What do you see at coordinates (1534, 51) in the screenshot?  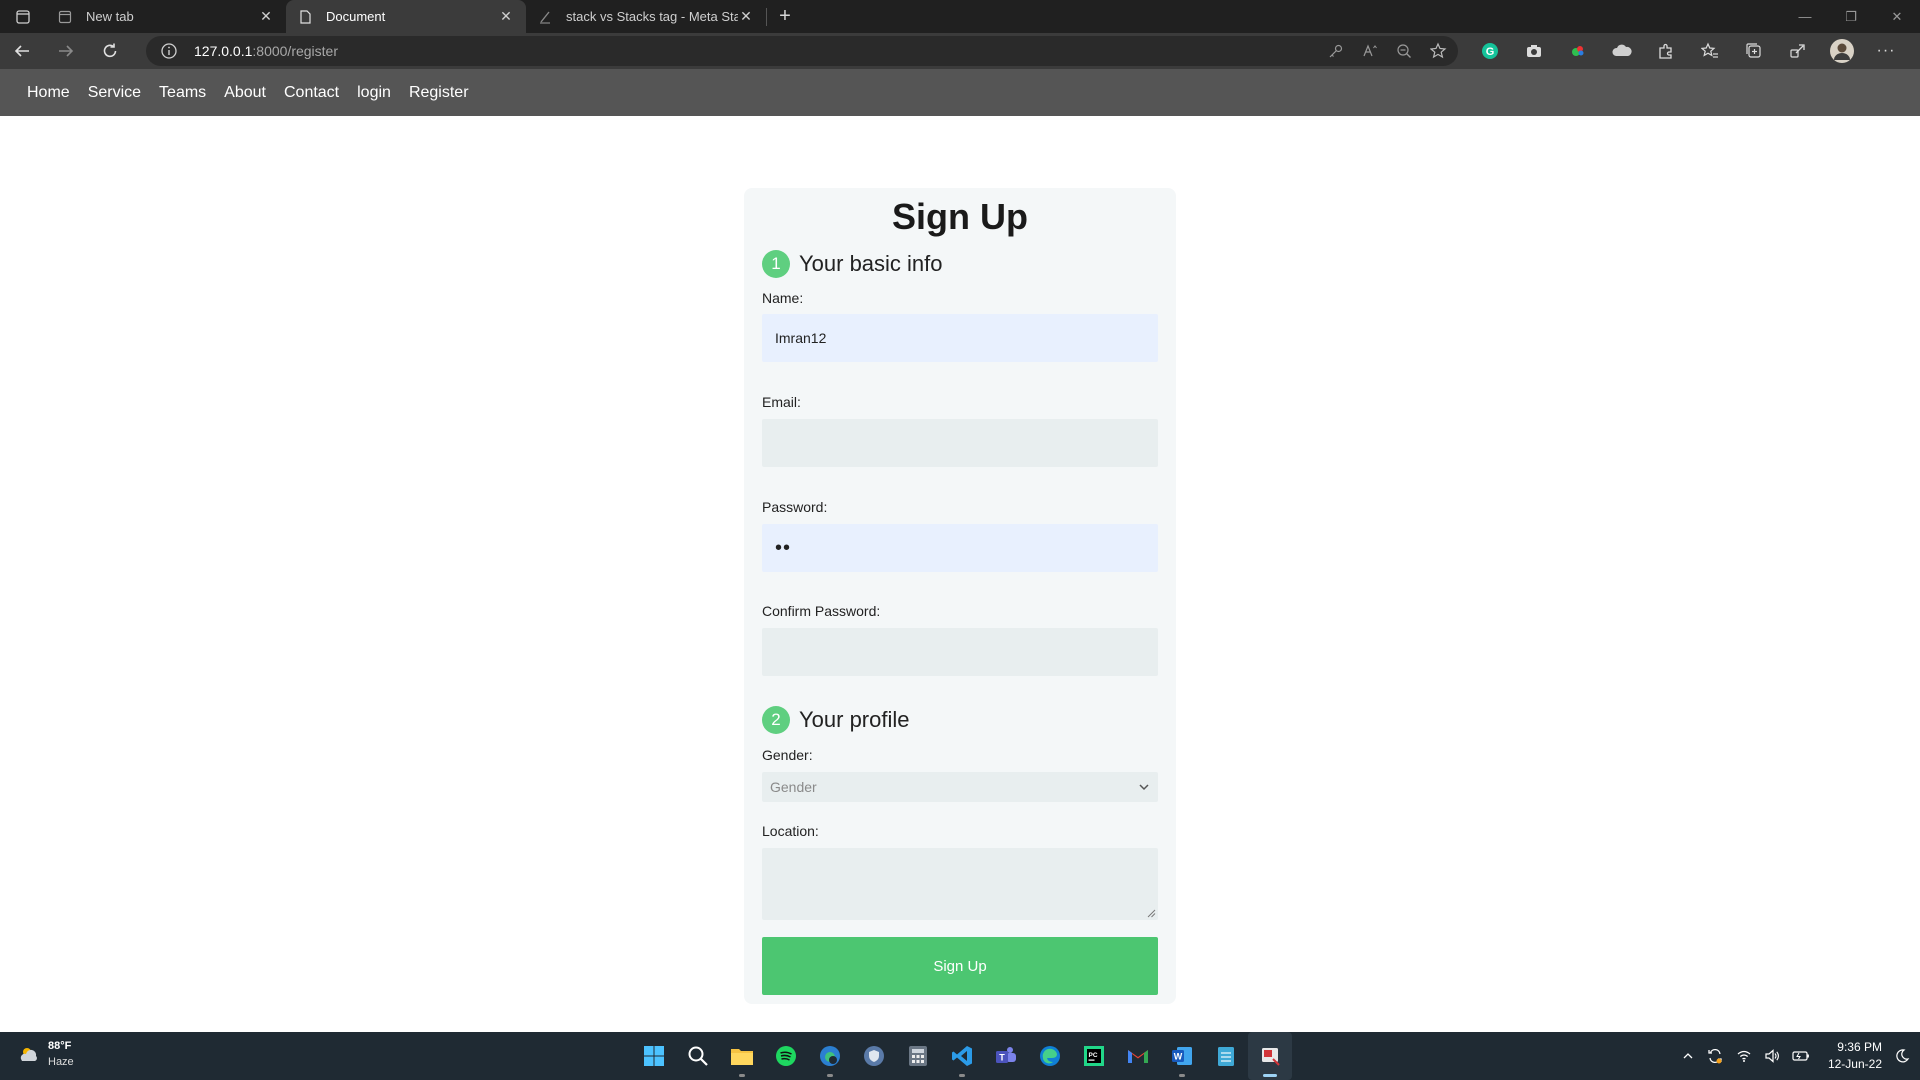 I see `screenshot-extension` at bounding box center [1534, 51].